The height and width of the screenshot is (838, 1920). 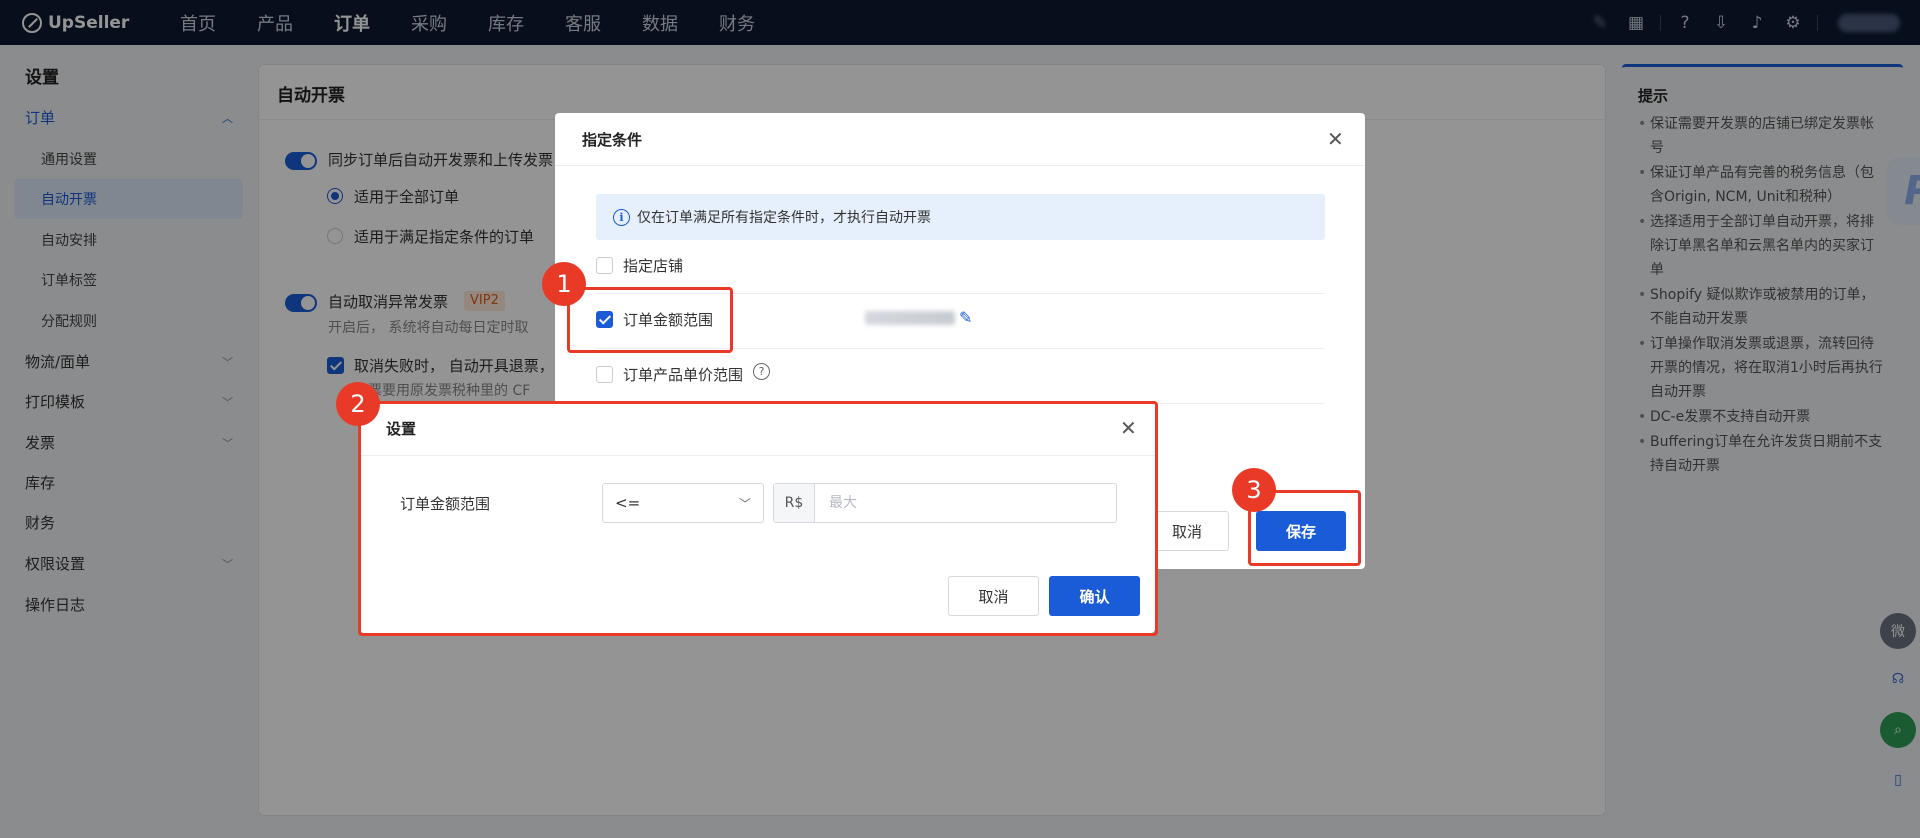 I want to click on condition-unit-price-checkbox, so click(x=604, y=374).